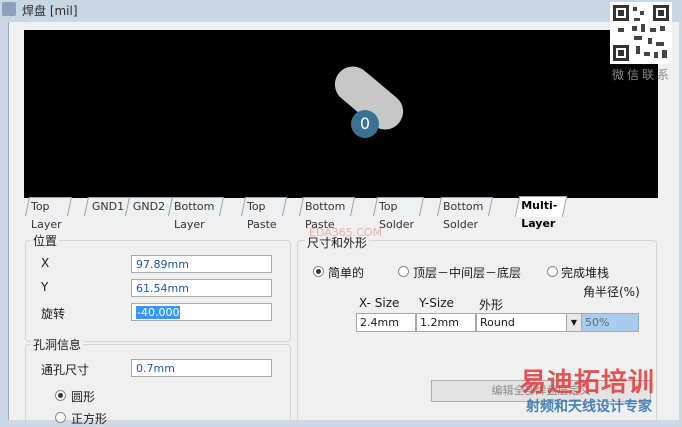  Describe the element at coordinates (588, 383) in the screenshot. I see `brand-watermark: 易迪拓培训` at that location.